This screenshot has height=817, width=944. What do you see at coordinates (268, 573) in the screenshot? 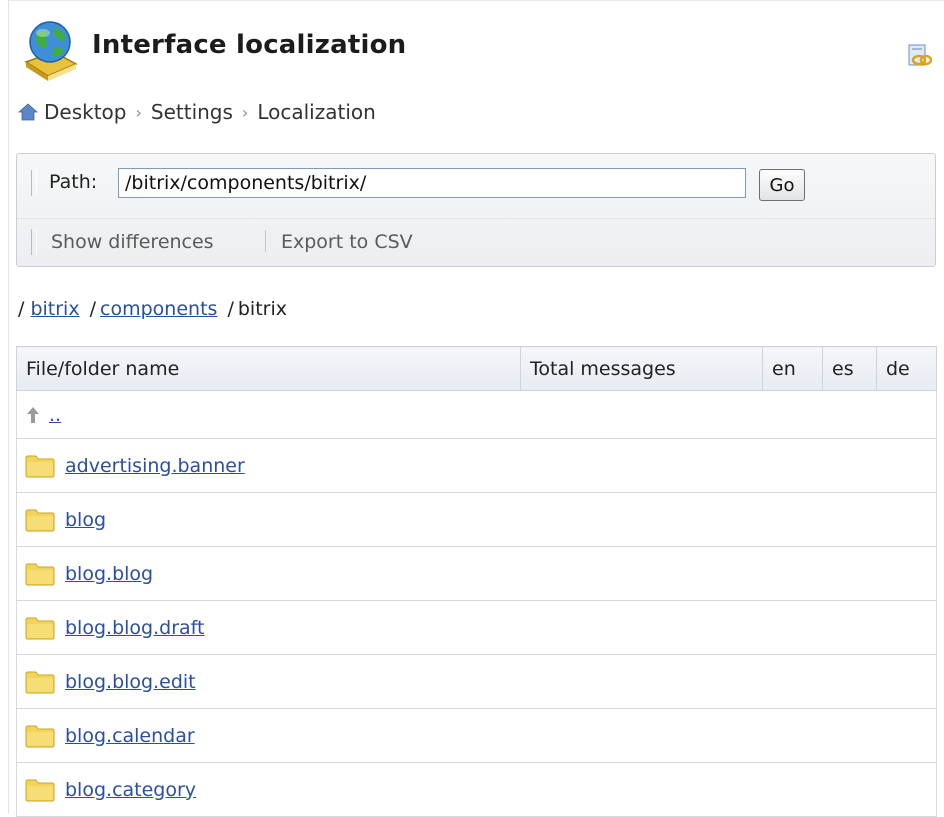
I see `name-cell: blog.blog` at bounding box center [268, 573].